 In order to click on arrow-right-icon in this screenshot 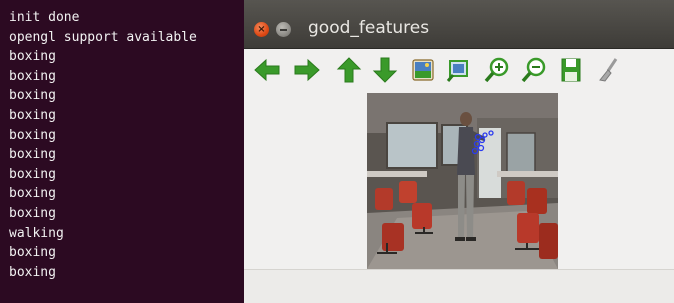, I will do `click(307, 70)`.